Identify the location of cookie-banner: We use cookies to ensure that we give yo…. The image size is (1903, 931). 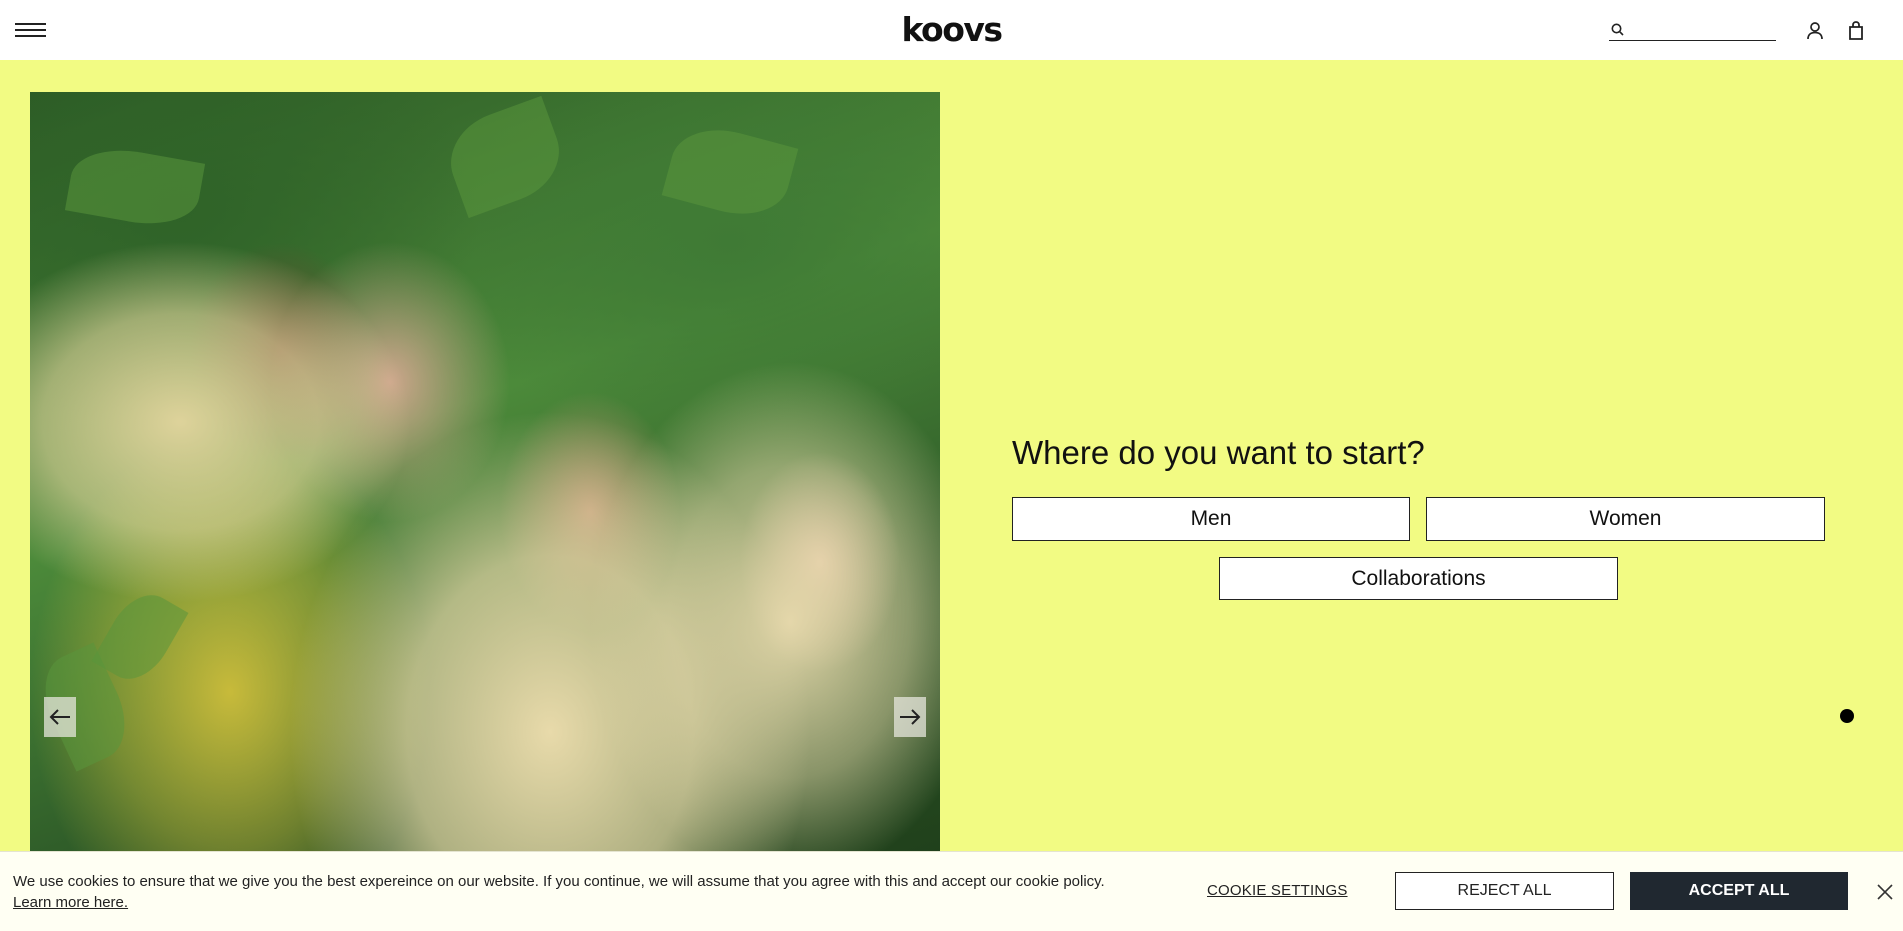
(951, 891).